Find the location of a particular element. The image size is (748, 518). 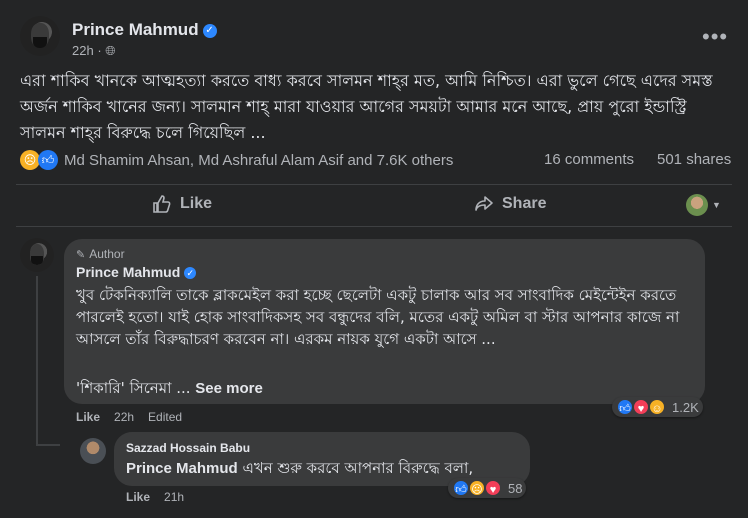

share-label: Share is located at coordinates (524, 203).